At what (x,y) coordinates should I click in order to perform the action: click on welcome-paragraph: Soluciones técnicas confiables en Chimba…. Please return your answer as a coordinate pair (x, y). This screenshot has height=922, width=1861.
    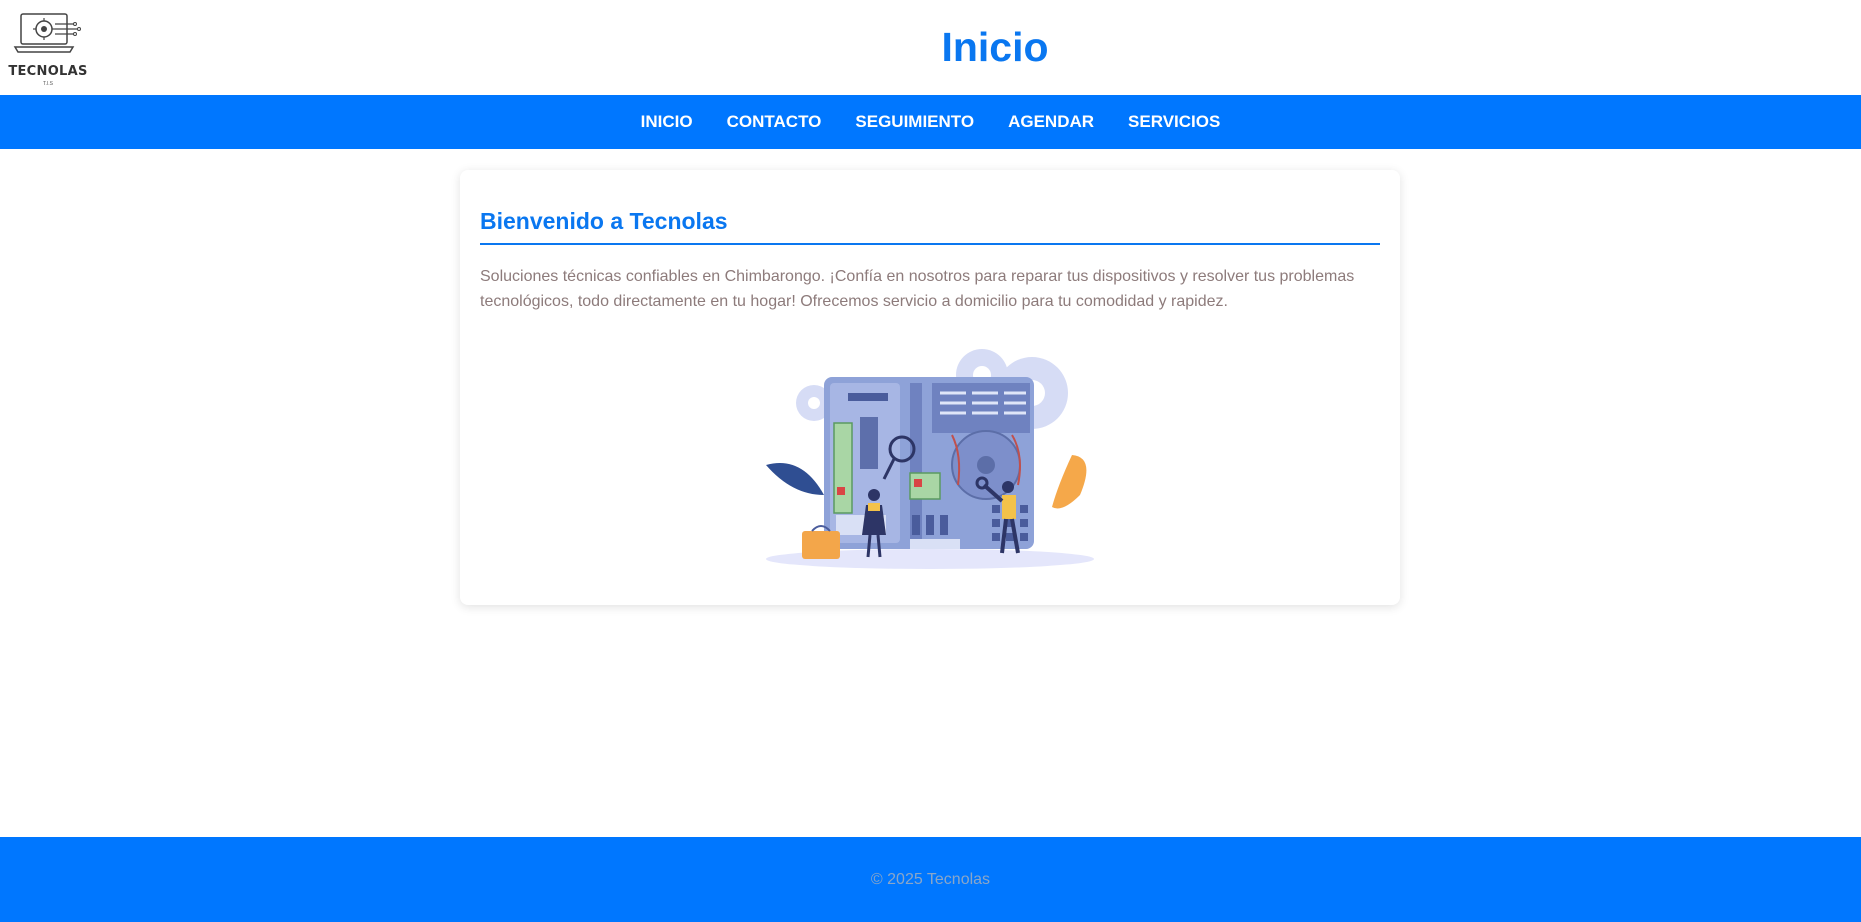
    Looking at the image, I should click on (917, 289).